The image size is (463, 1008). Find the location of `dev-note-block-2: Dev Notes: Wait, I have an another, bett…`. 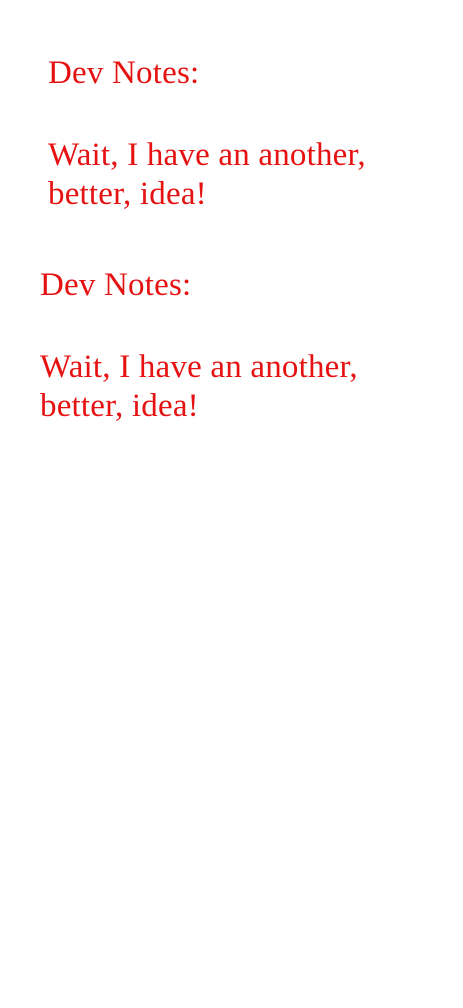

dev-note-block-2: Dev Notes: Wait, I have an another, bett… is located at coordinates (237, 346).